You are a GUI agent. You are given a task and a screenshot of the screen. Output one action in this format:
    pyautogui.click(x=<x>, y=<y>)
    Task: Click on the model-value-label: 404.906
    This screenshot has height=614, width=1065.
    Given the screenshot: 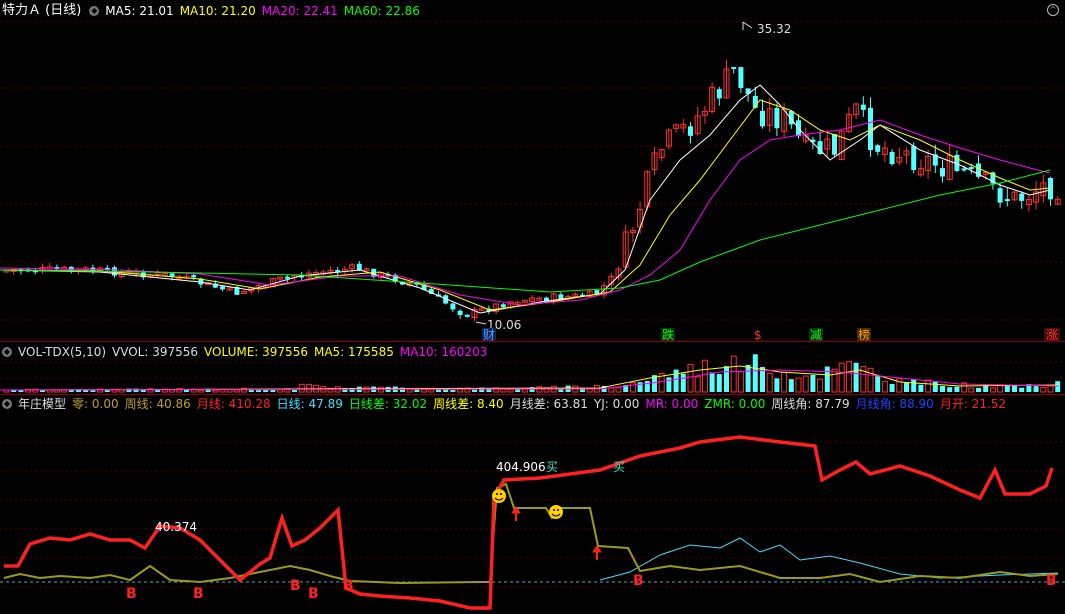 What is the action you would take?
    pyautogui.click(x=521, y=467)
    